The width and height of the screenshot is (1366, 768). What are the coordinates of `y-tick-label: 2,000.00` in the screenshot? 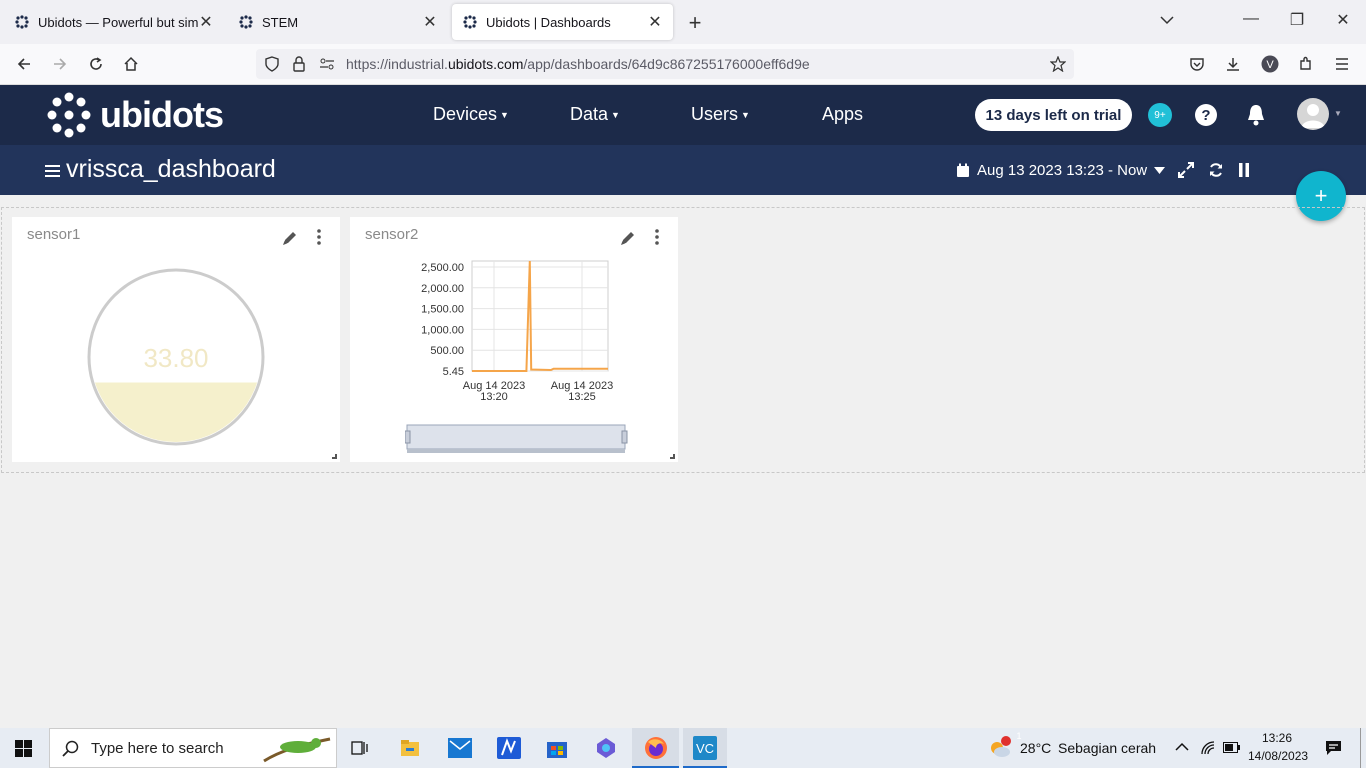 It's located at (442, 289).